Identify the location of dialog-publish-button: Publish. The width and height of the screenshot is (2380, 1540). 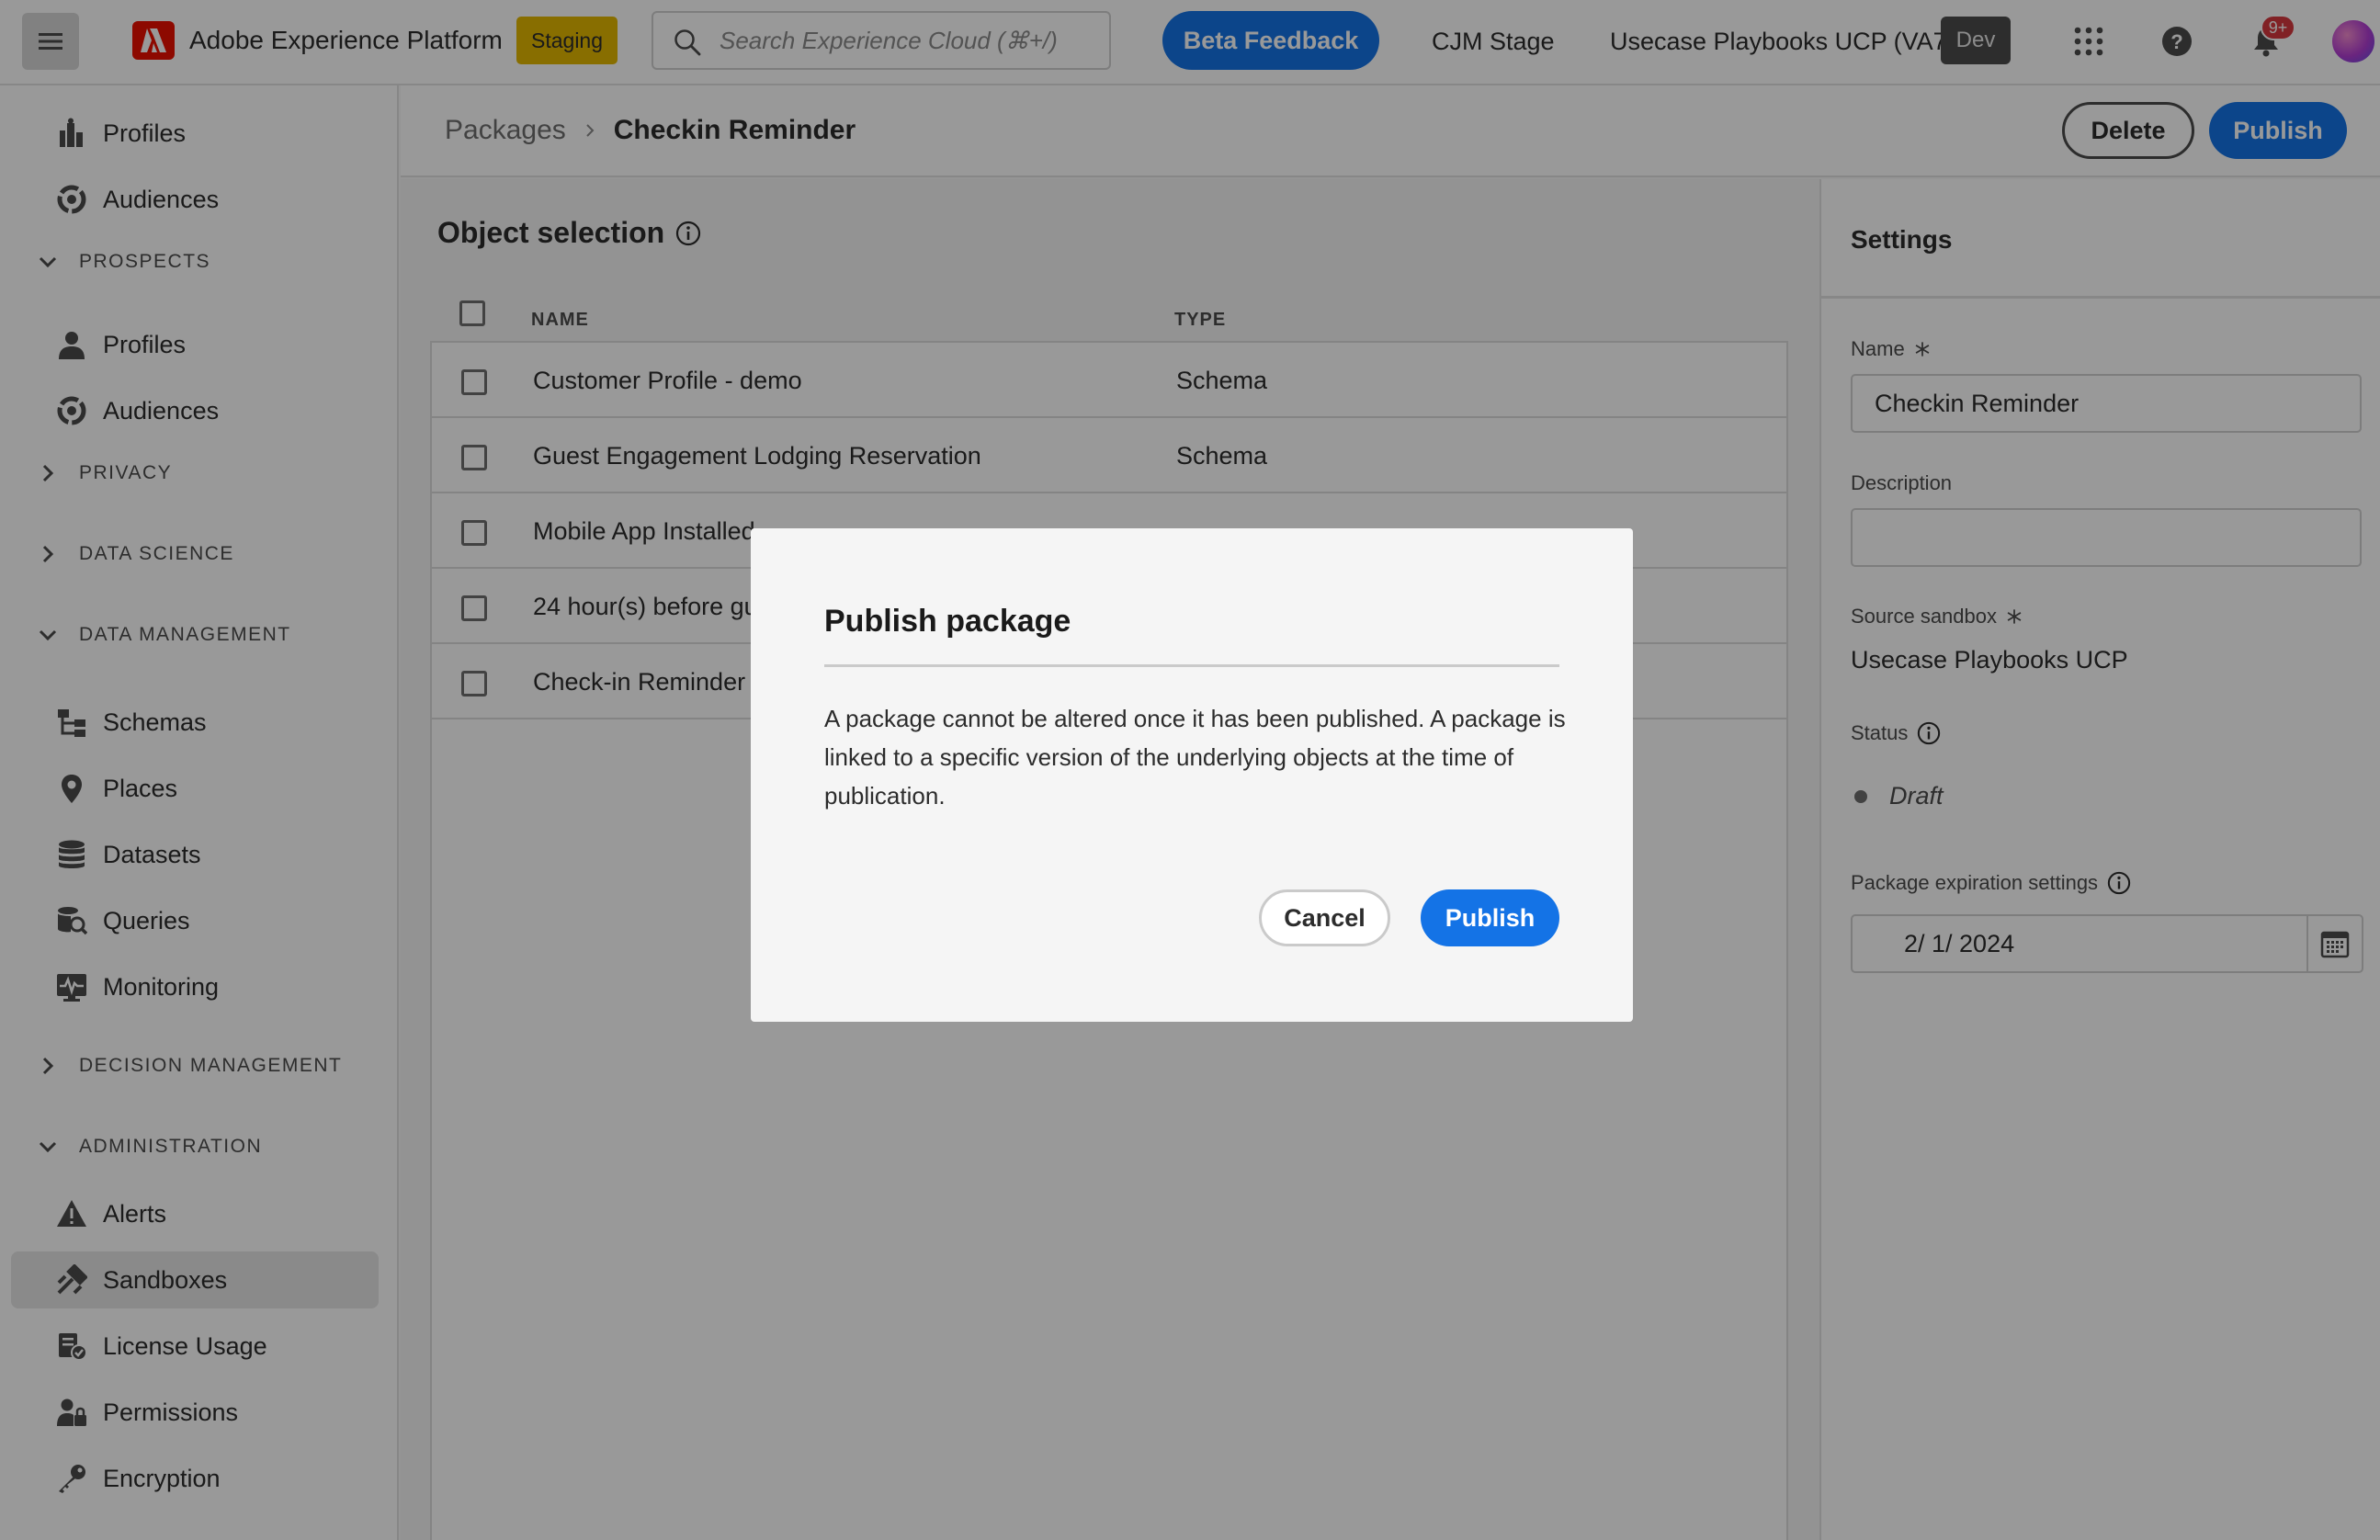
(1490, 917).